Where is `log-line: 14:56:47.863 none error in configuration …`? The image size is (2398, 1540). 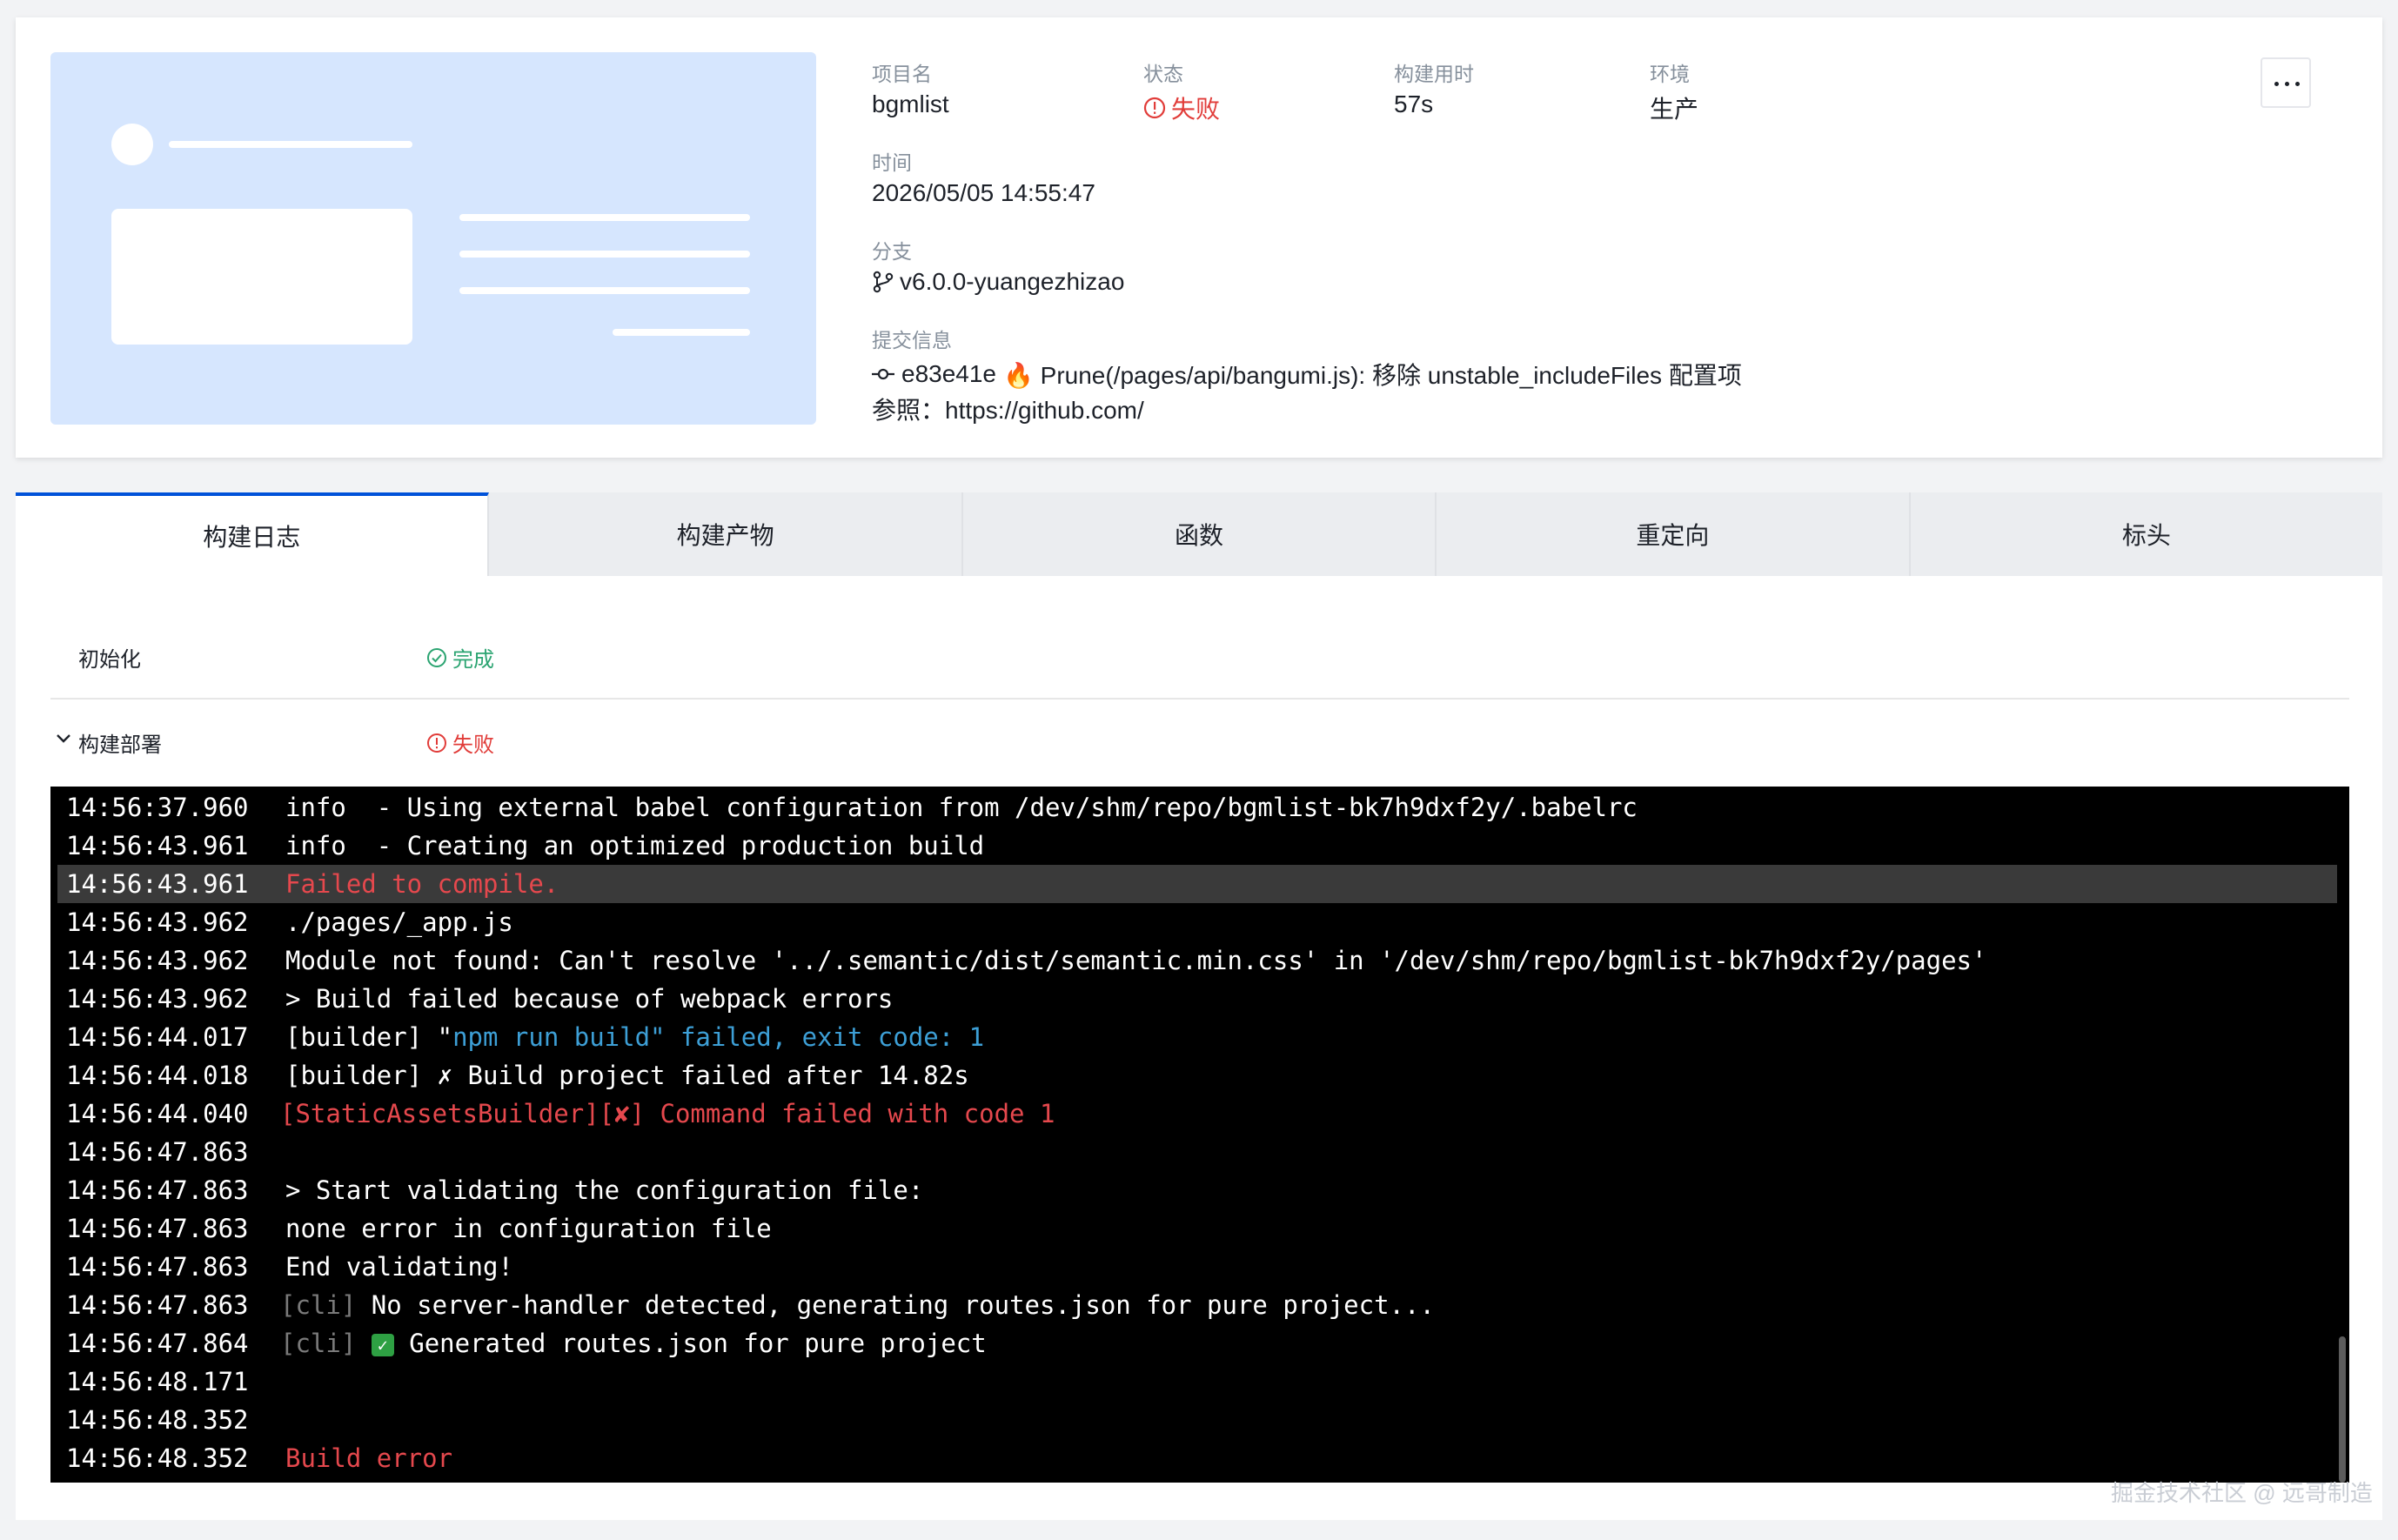
log-line: 14:56:47.863 none error in configuration … is located at coordinates (1199, 1228).